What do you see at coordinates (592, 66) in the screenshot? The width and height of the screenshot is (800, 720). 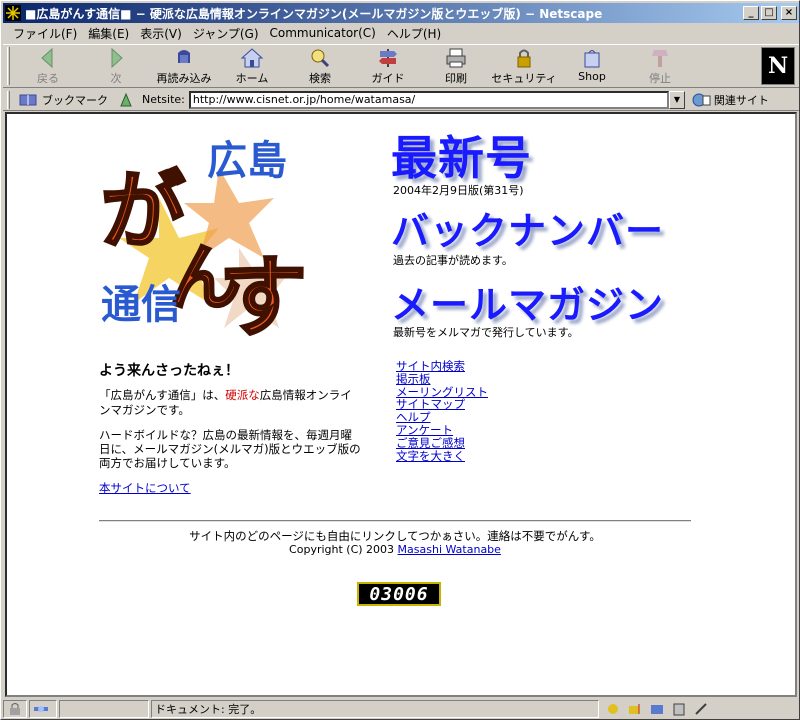 I see `shop-button: Shop` at bounding box center [592, 66].